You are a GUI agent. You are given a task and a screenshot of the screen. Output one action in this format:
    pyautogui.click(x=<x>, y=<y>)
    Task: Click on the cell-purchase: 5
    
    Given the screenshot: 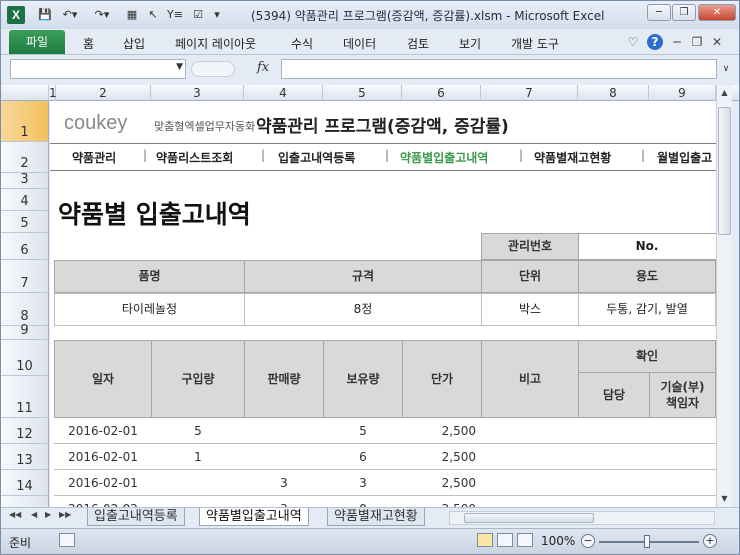 What is the action you would take?
    pyautogui.click(x=198, y=431)
    